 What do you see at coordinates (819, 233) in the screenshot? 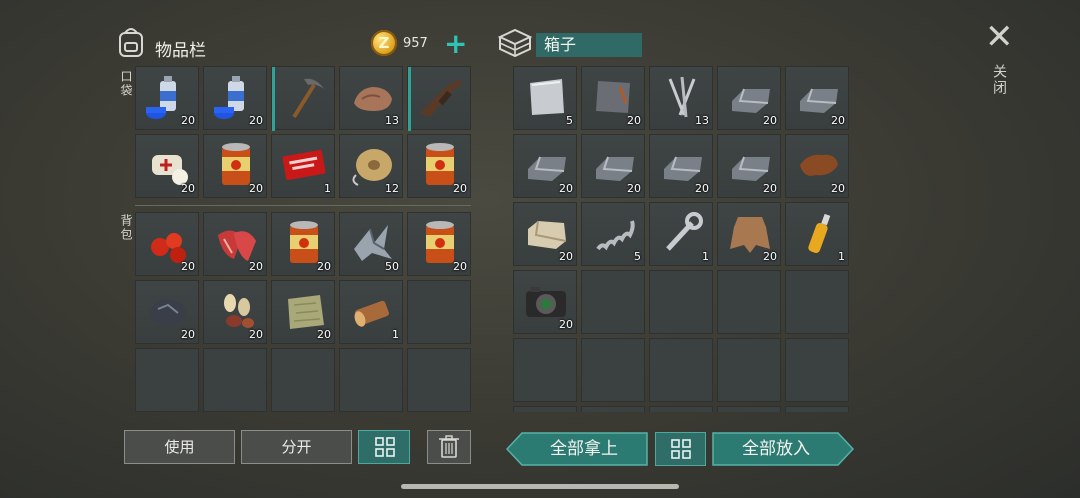
I see `bottle-icon` at bounding box center [819, 233].